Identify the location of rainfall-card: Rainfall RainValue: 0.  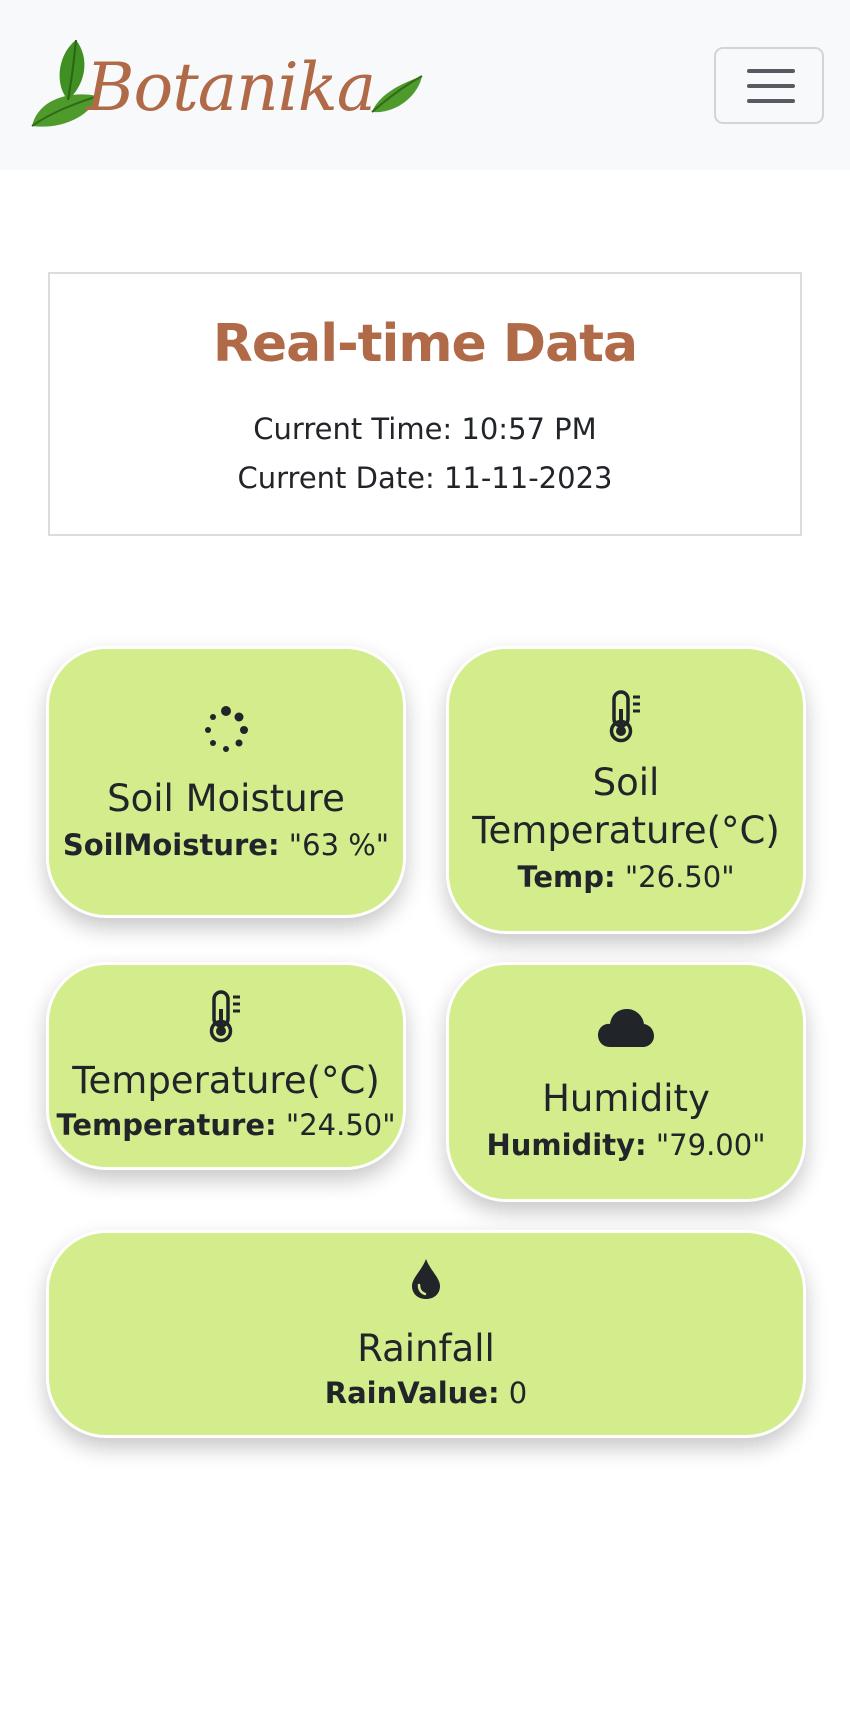
(426, 1334).